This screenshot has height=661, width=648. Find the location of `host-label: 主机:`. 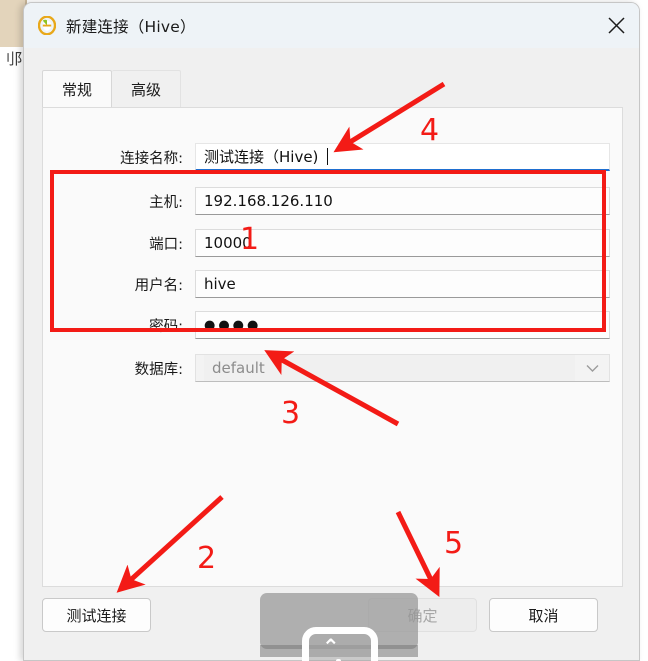

host-label: 主机: is located at coordinates (166, 202).